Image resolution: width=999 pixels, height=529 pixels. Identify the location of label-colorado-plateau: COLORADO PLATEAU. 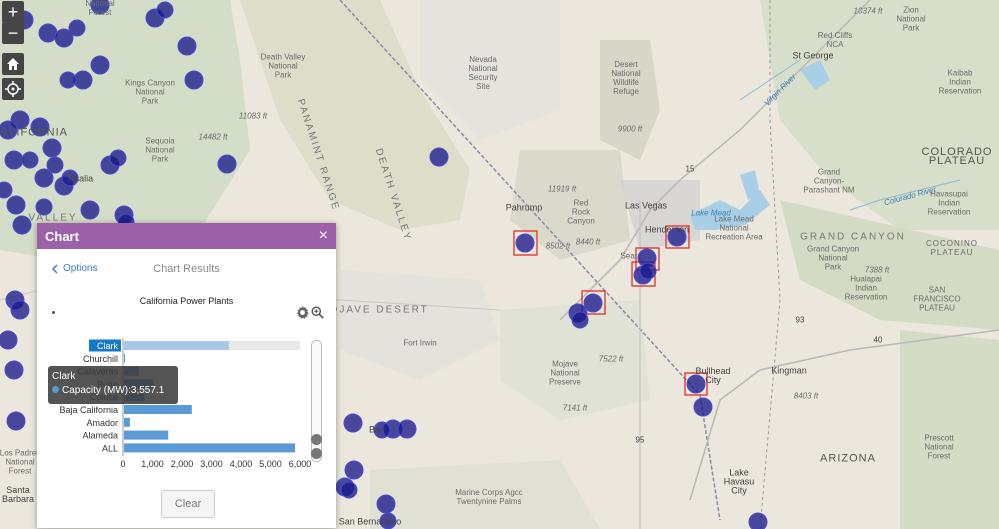
(957, 156).